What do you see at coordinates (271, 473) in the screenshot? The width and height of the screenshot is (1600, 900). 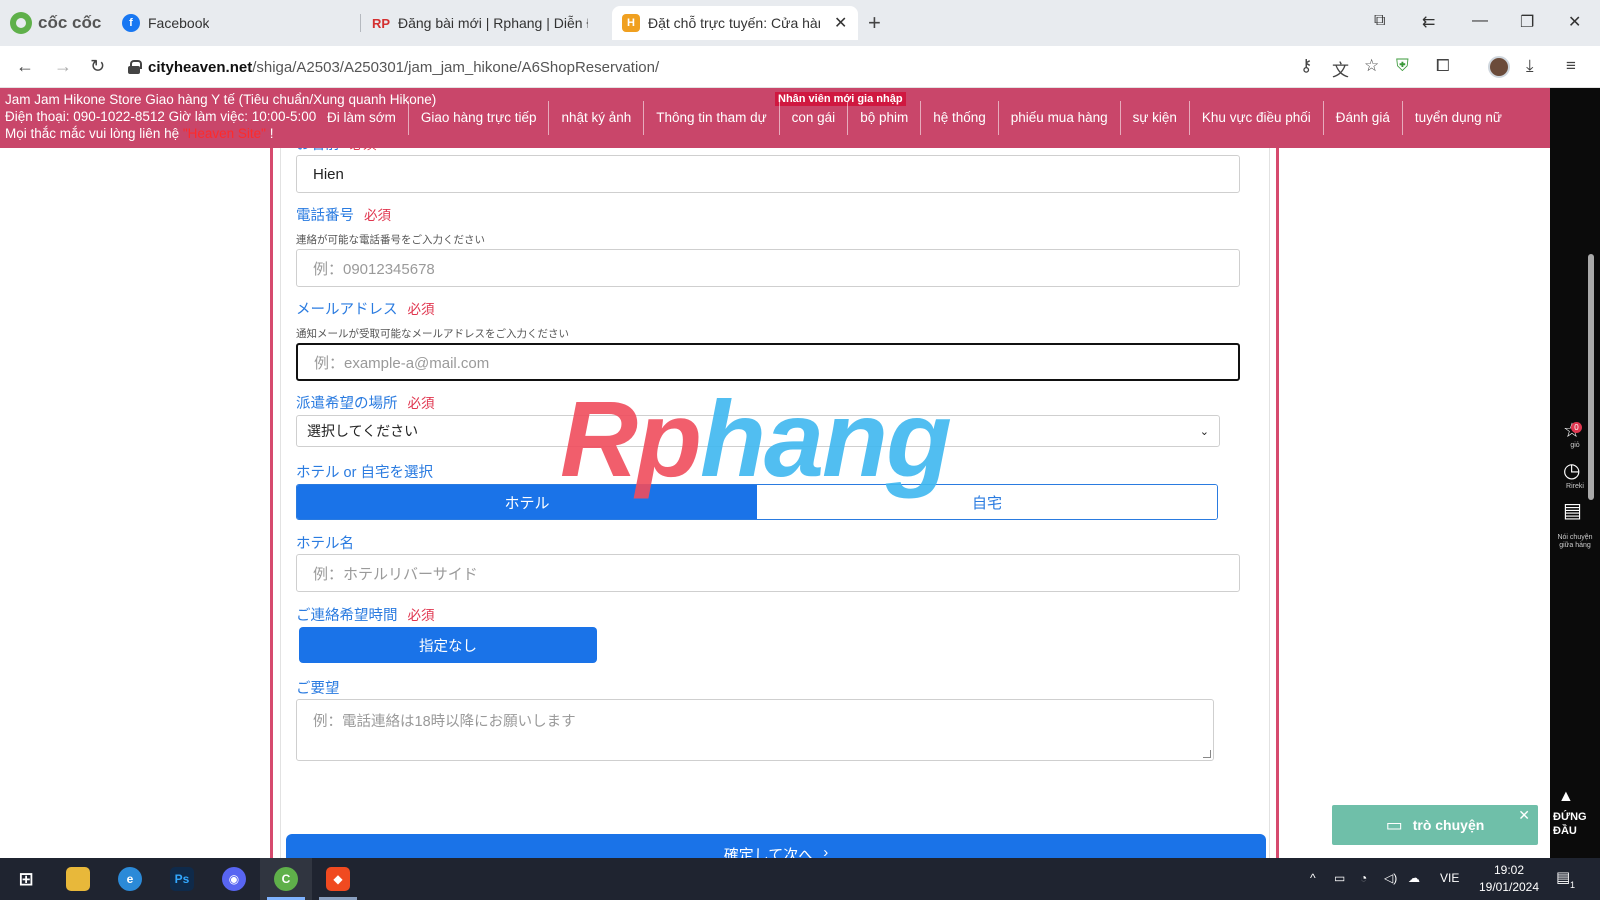 I see `content-border-left` at bounding box center [271, 473].